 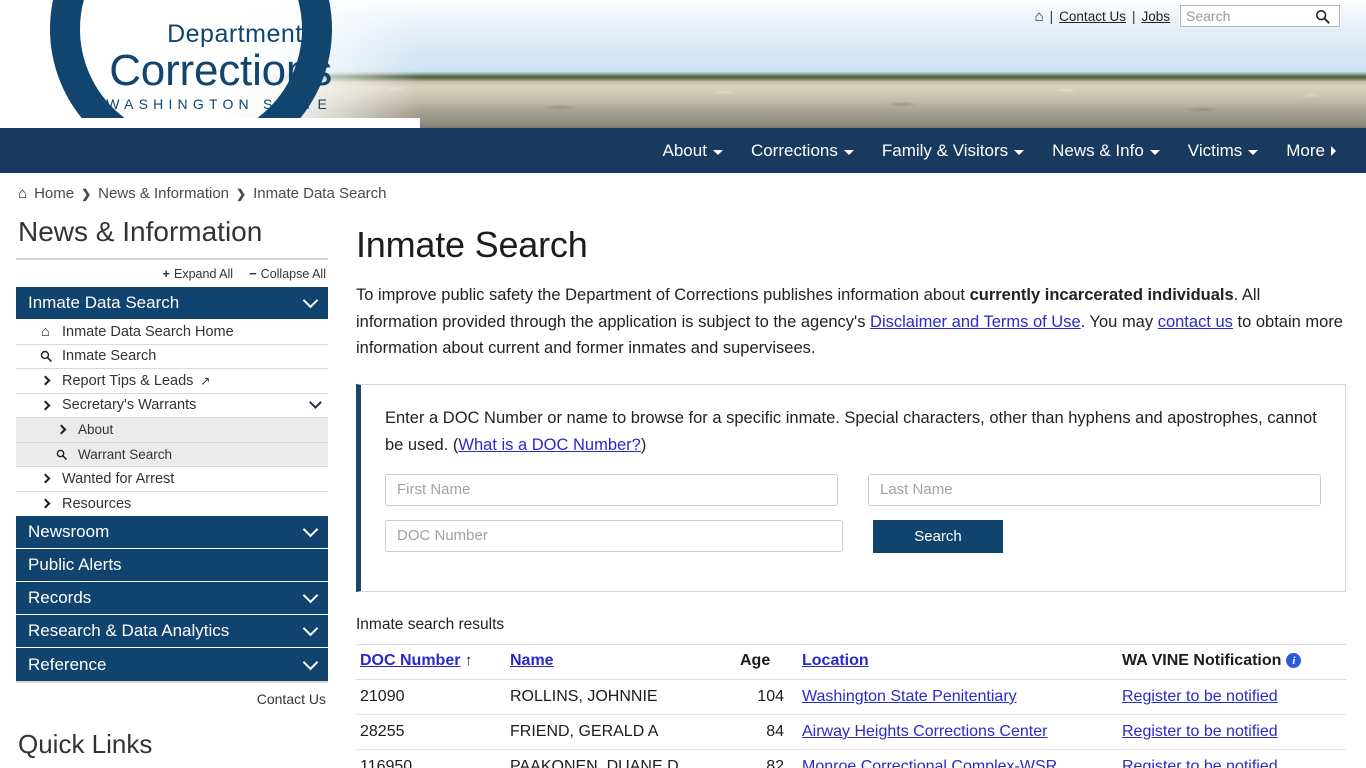 What do you see at coordinates (945, 150) in the screenshot?
I see `nav-item-label: Family & Visitors` at bounding box center [945, 150].